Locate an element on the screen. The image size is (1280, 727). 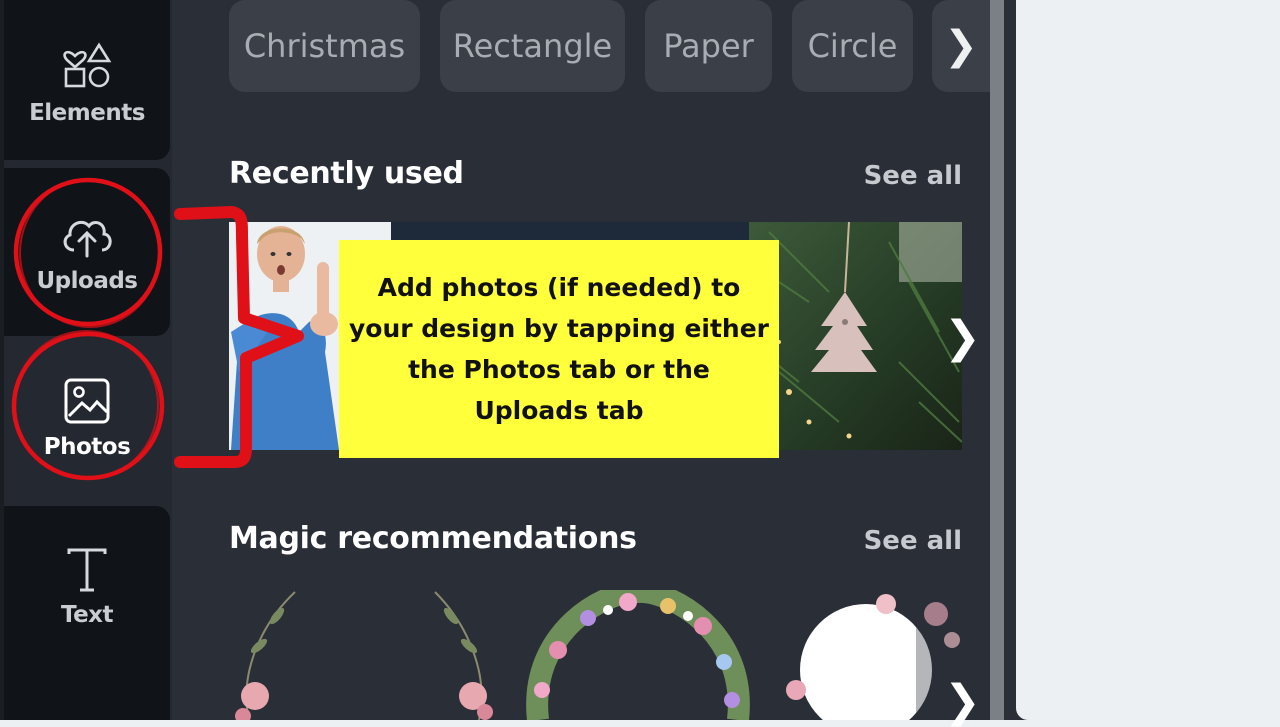
flower-ring-image is located at coordinates (638, 655).